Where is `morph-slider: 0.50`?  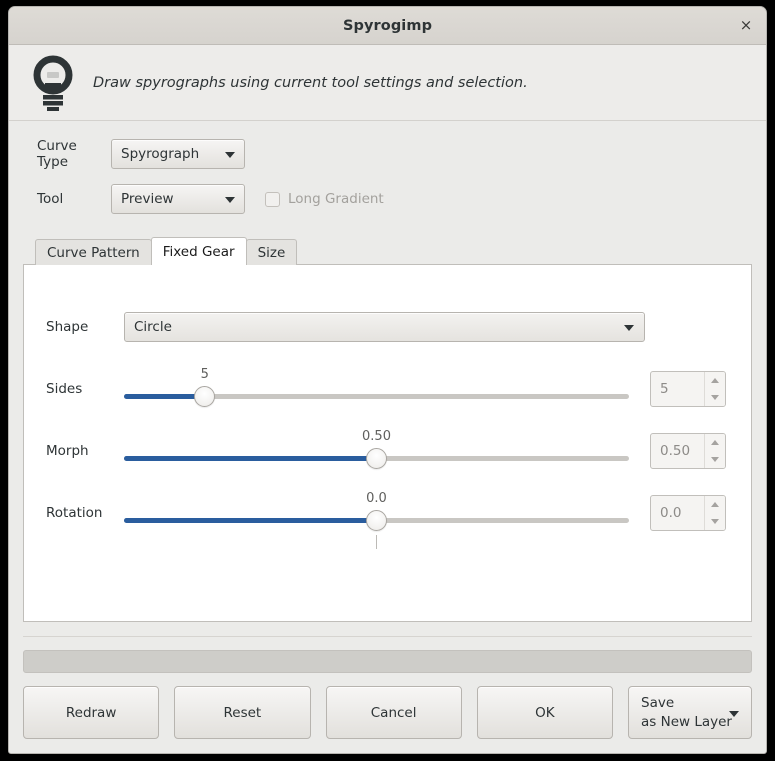
morph-slider: 0.50 is located at coordinates (376, 451).